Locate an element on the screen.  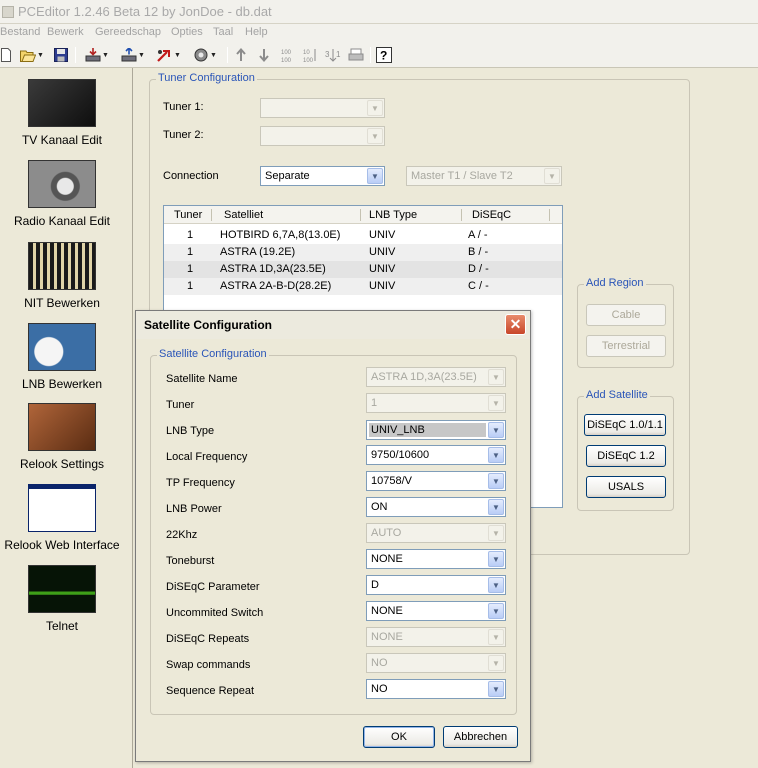
toneburst-select: NONE ▼ is located at coordinates (436, 559).